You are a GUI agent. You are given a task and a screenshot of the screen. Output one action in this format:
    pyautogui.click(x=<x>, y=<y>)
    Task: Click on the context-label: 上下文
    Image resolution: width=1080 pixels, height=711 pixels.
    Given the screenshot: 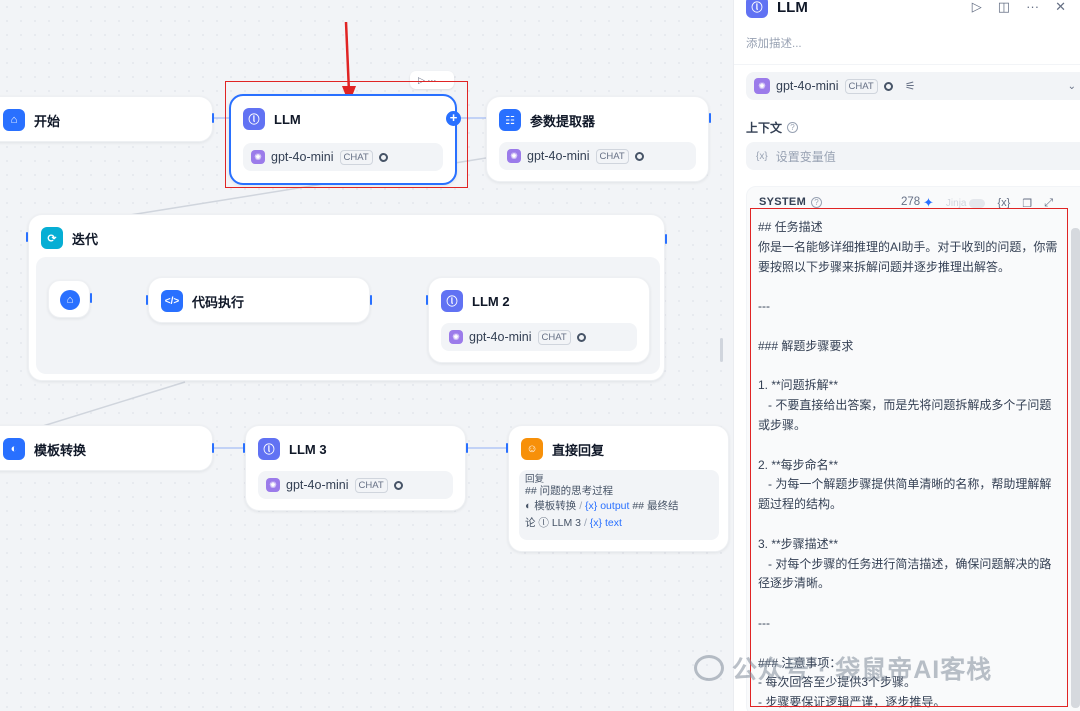 What is the action you would take?
    pyautogui.click(x=764, y=128)
    